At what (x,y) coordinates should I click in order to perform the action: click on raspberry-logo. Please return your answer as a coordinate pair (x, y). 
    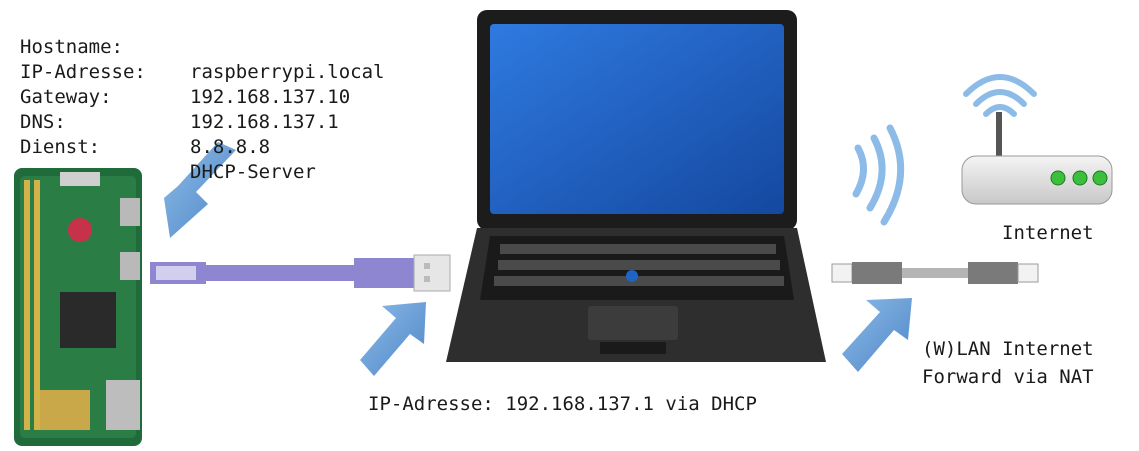
    Looking at the image, I should click on (80, 230).